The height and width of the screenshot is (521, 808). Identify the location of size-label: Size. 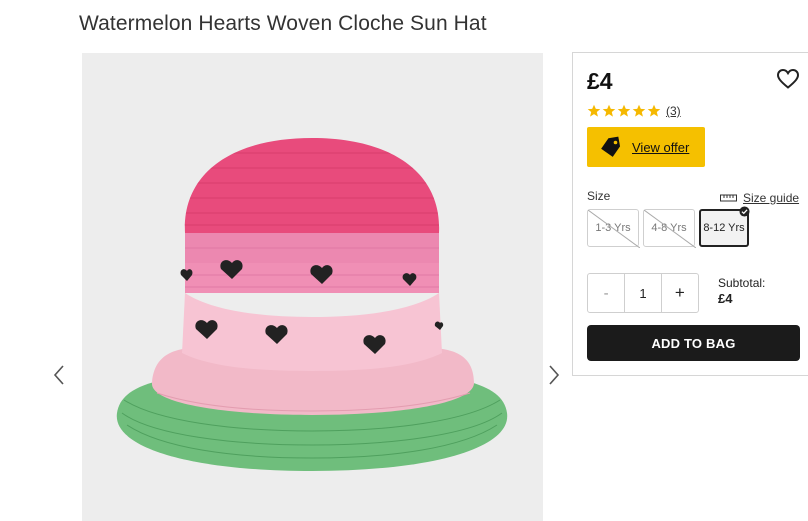
(599, 196).